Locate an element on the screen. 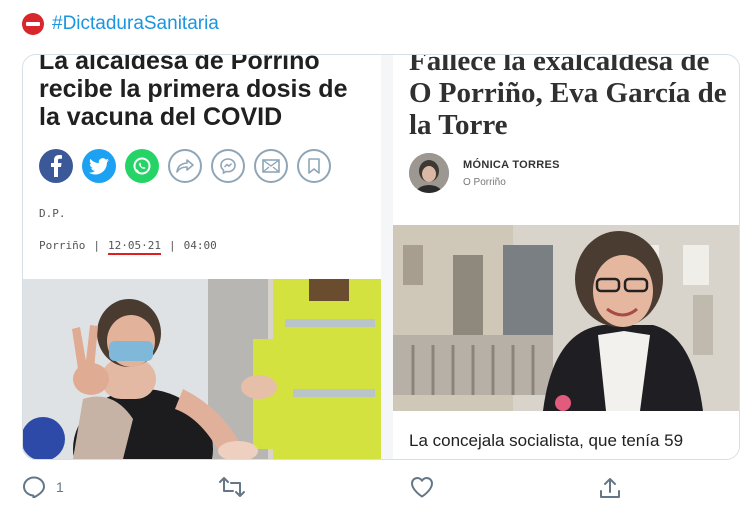  article-snippet: La concejala socialista, que tenía 59 is located at coordinates (546, 440).